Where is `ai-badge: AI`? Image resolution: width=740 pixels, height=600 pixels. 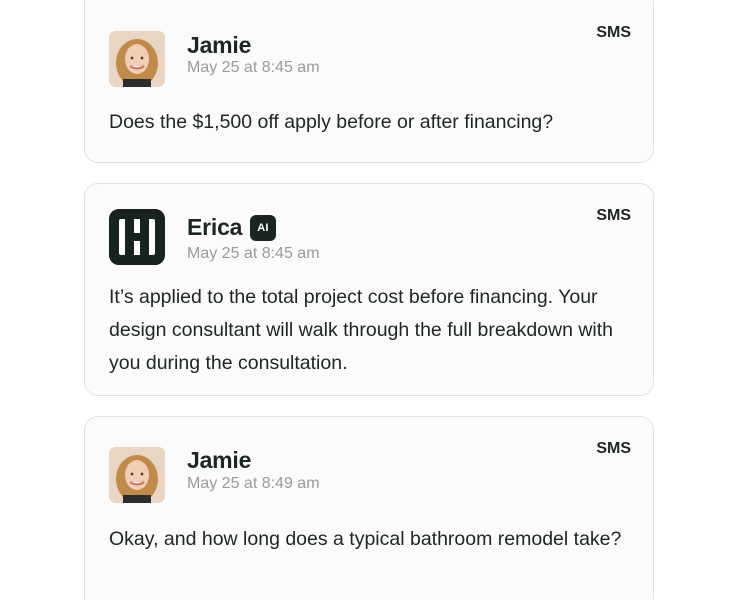
ai-badge: AI is located at coordinates (263, 228).